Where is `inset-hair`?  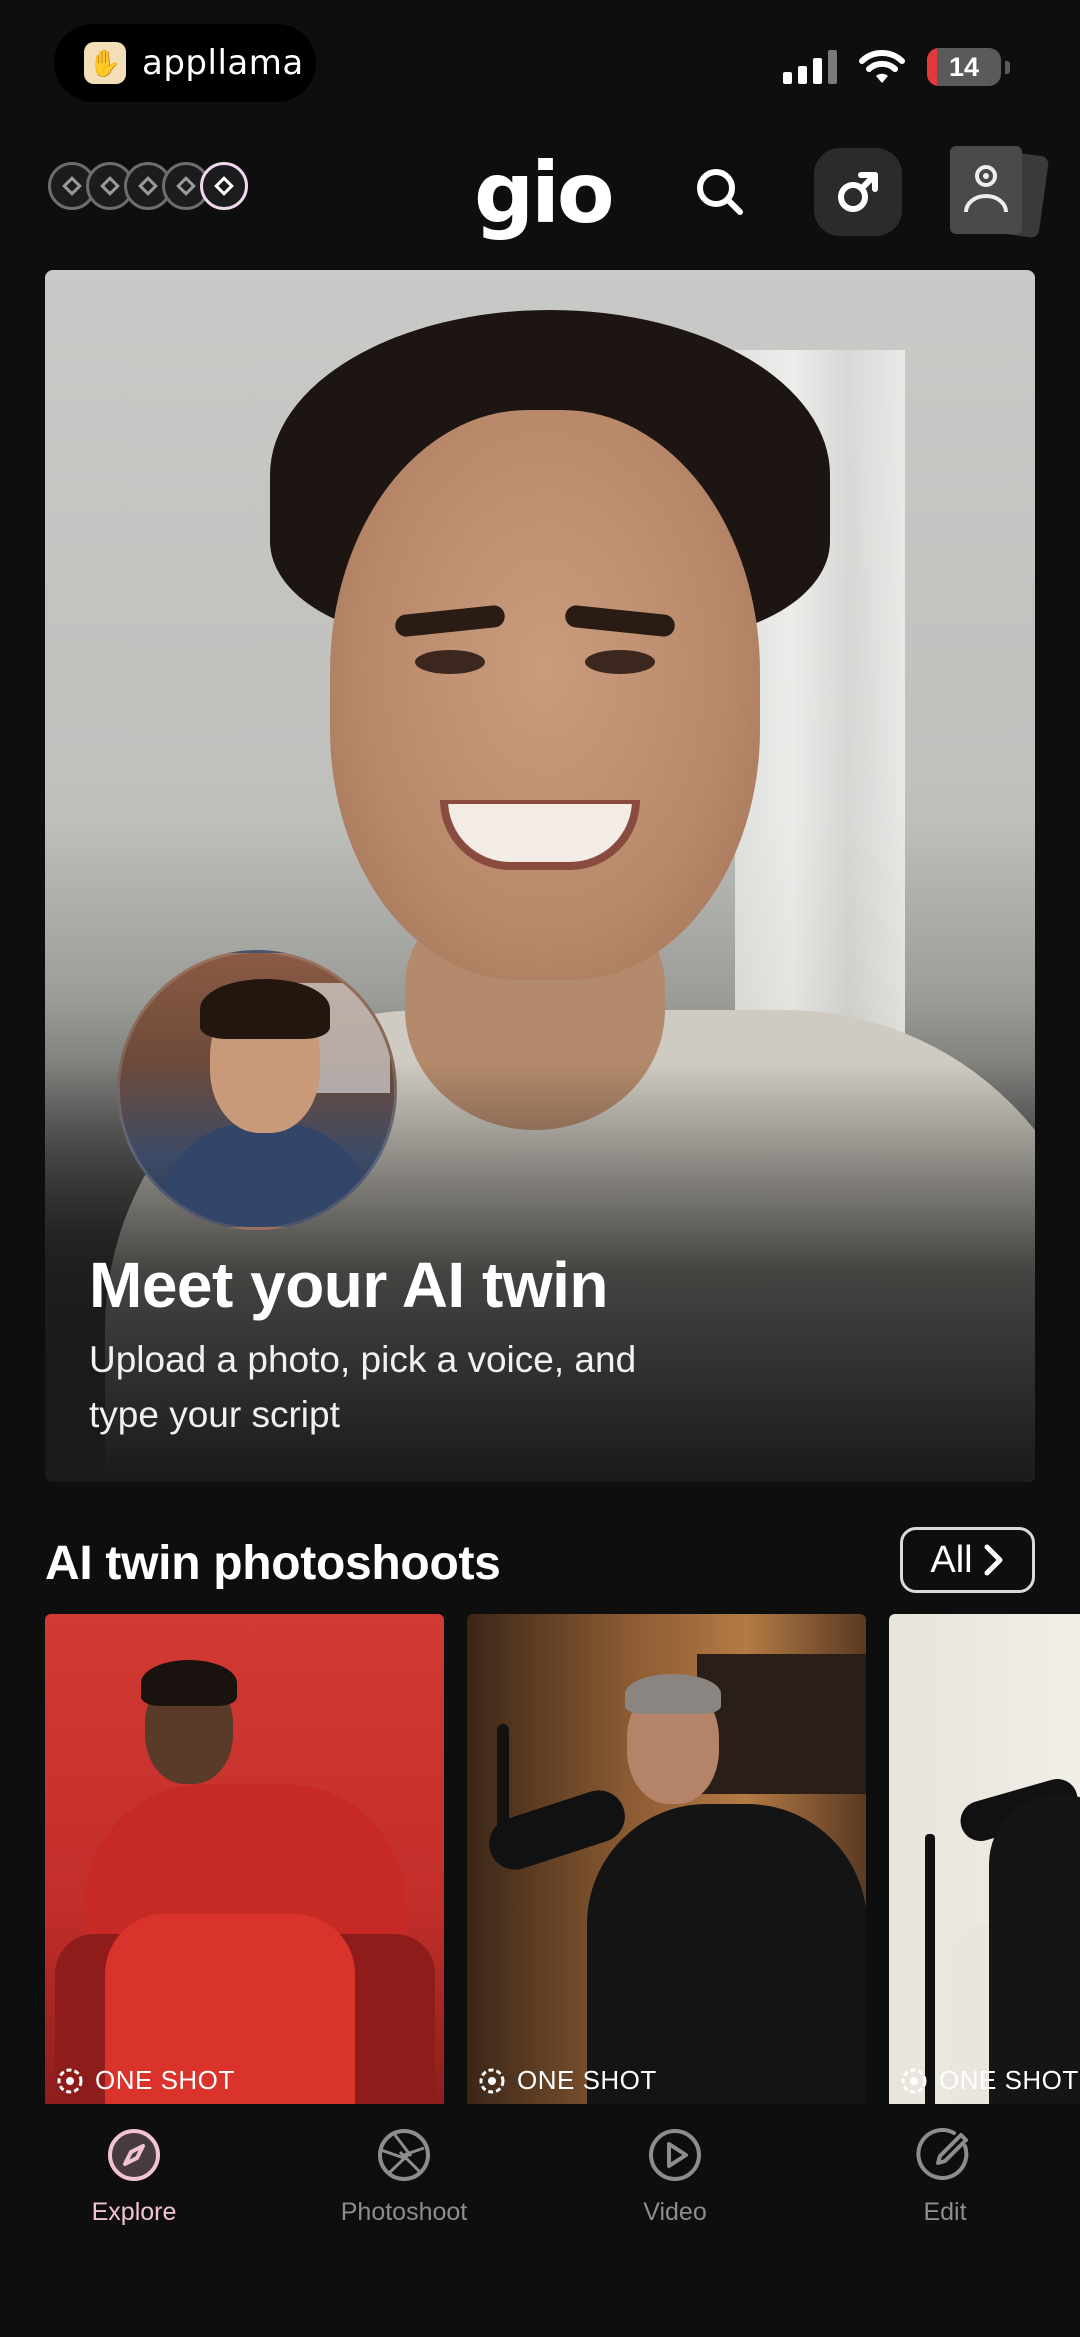 inset-hair is located at coordinates (265, 1009).